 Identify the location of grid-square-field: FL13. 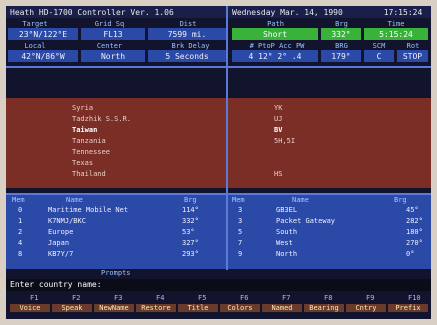
(113, 34).